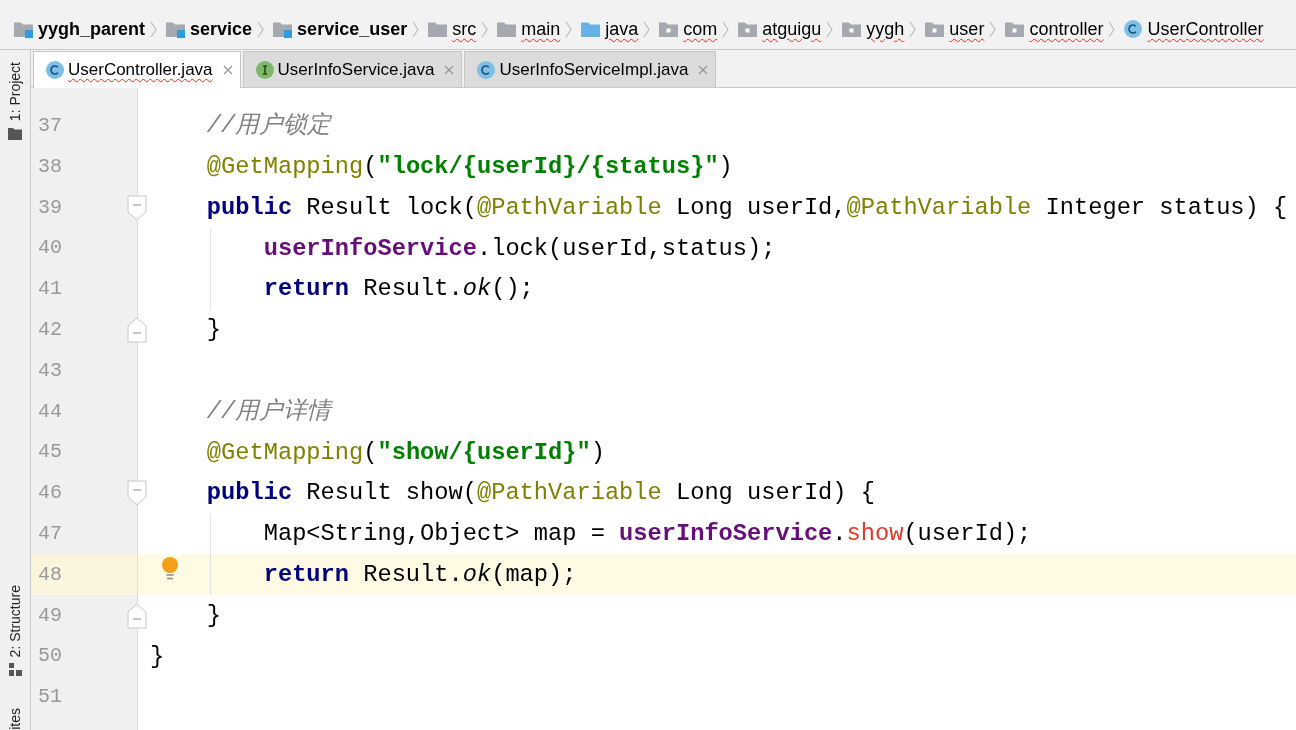  What do you see at coordinates (747, 207) in the screenshot?
I see `code-line: public Result lock(@PathVariable Long userId,@PathVariable Integer status) {` at bounding box center [747, 207].